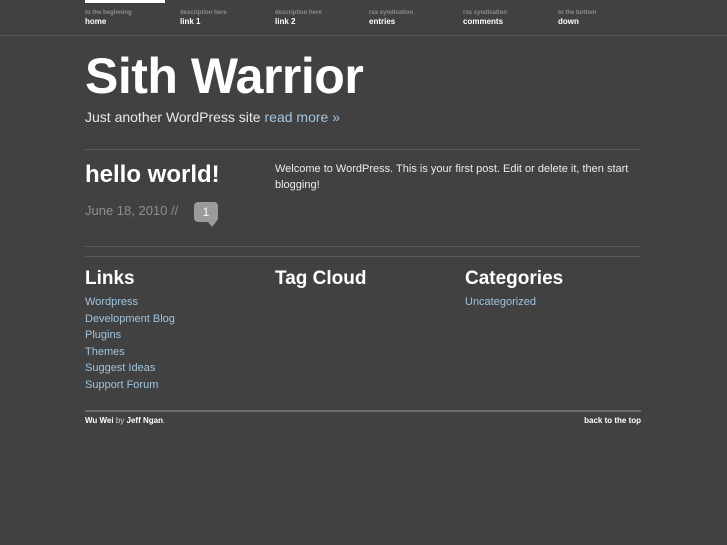 Image resolution: width=727 pixels, height=545 pixels. I want to click on link-item: Support Forum, so click(130, 385).